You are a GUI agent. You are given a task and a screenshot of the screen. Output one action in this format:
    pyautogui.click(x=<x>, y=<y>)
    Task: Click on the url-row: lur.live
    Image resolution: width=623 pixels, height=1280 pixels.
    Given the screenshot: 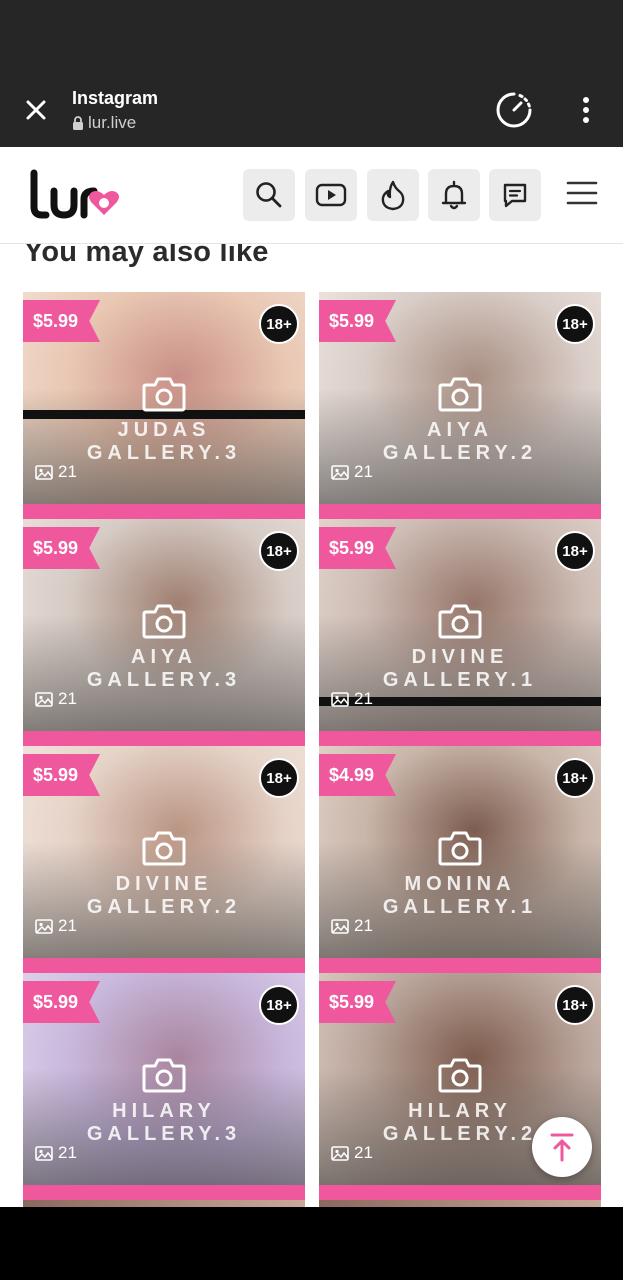 What is the action you would take?
    pyautogui.click(x=115, y=123)
    